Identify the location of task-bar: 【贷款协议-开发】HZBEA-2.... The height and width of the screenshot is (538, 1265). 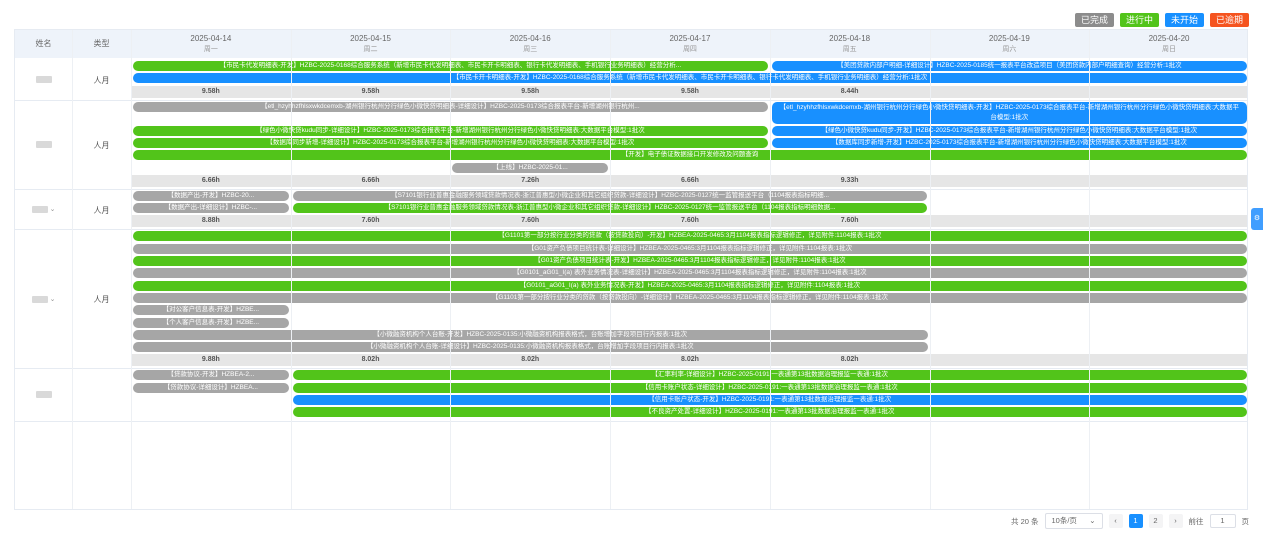
(211, 375).